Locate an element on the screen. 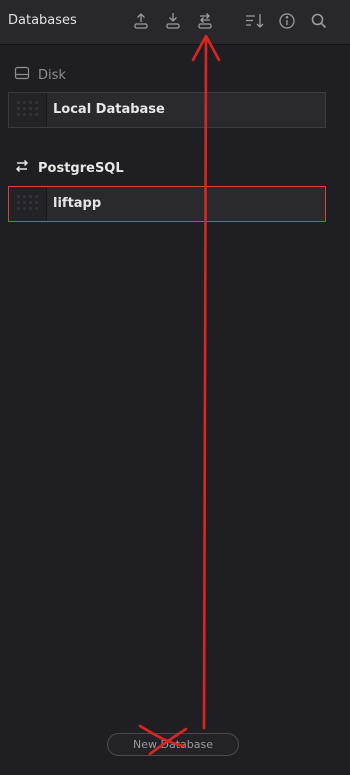 This screenshot has height=775, width=350. annotation-arrow-shaft is located at coordinates (205, 383).